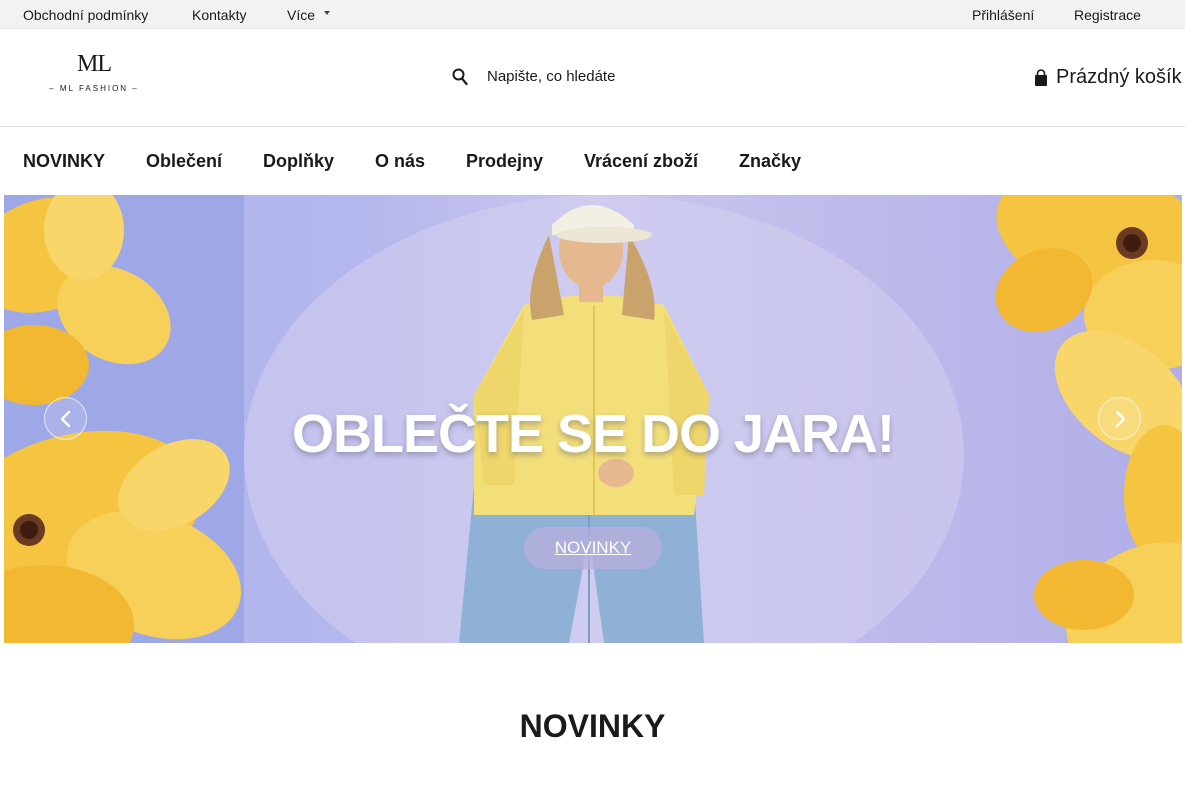  What do you see at coordinates (593, 434) in the screenshot?
I see `hero-headline: OBLEČTE SE DO JARA!` at bounding box center [593, 434].